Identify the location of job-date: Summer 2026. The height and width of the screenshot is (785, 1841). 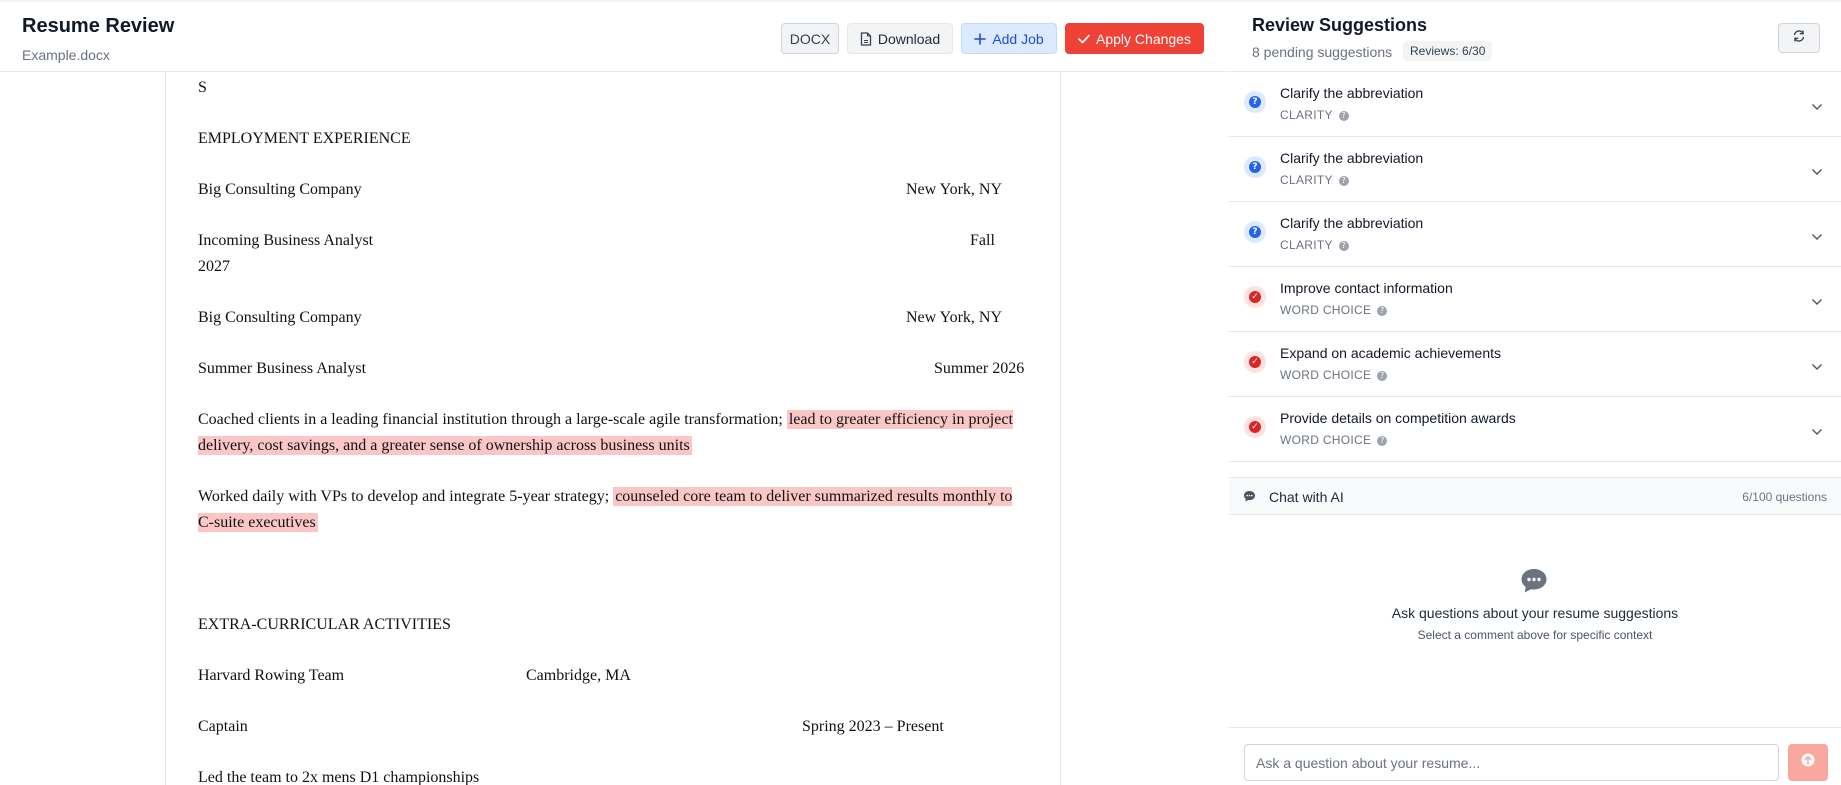
(979, 368).